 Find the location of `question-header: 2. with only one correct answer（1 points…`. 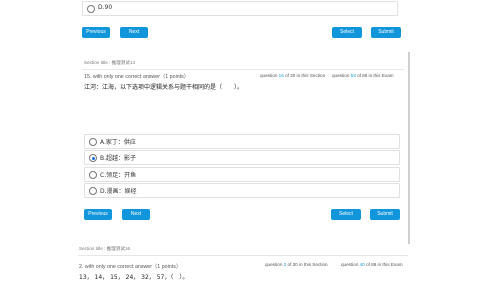

question-header: 2. with only one correct answer（1 points… is located at coordinates (130, 267).